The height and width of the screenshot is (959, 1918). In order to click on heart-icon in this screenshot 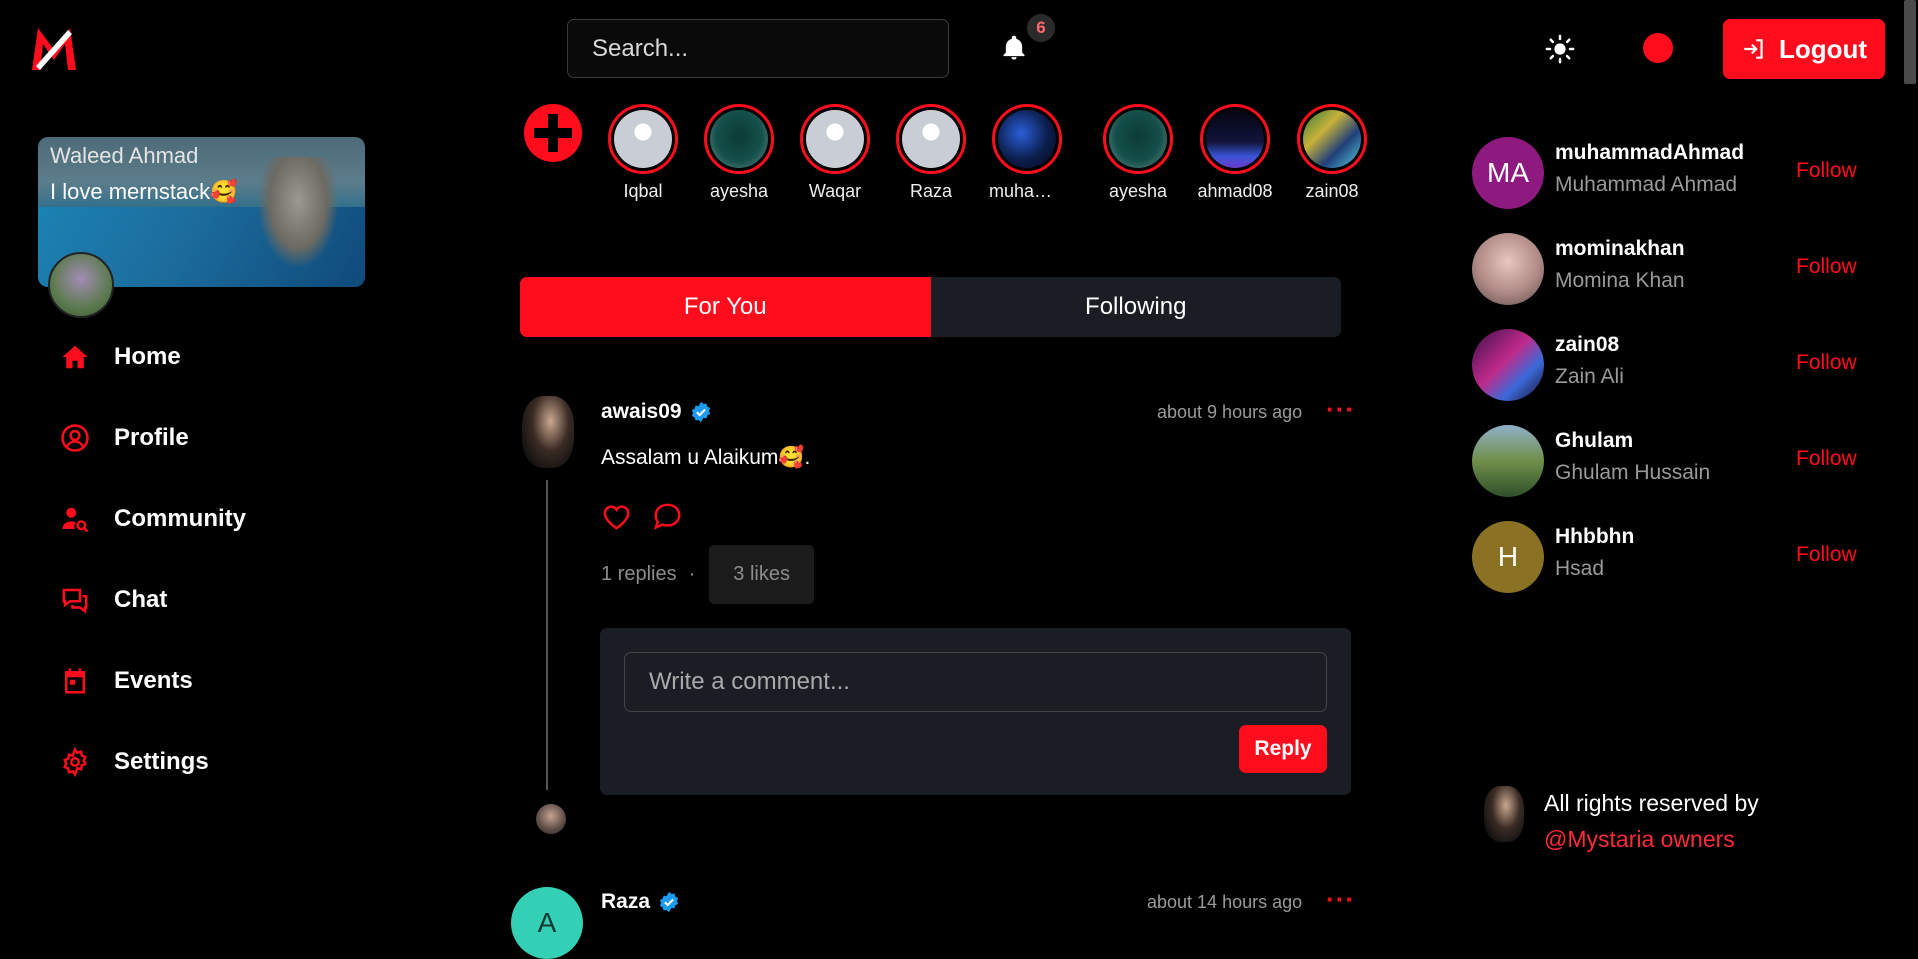, I will do `click(616, 516)`.